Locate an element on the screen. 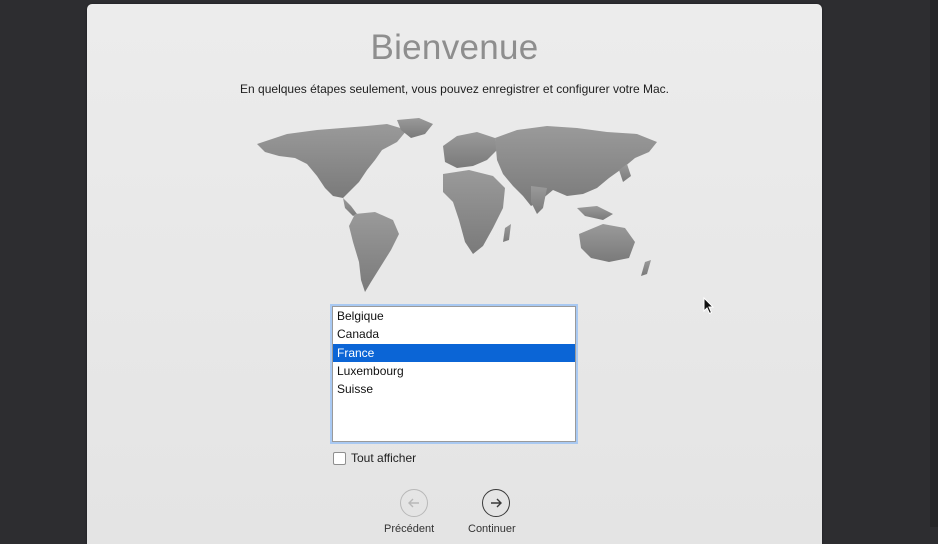 Image resolution: width=938 pixels, height=544 pixels. country-option: Luxembourg is located at coordinates (454, 371).